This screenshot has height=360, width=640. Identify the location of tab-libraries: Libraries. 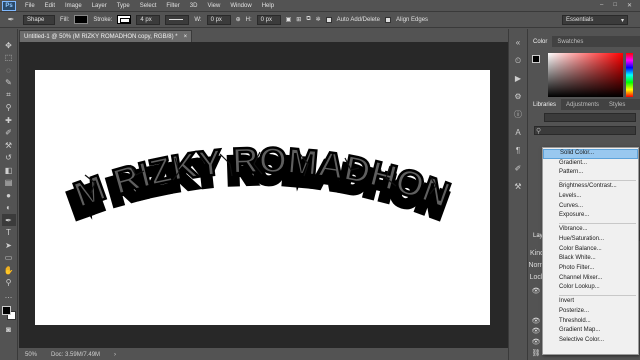
(545, 104).